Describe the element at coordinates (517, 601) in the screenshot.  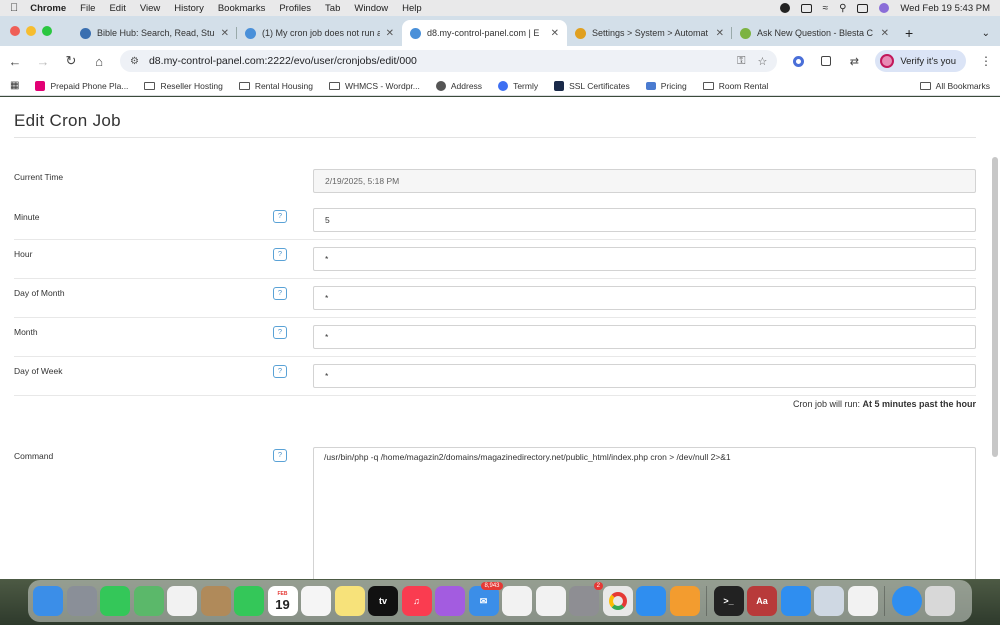
I see `freeform-icon` at that location.